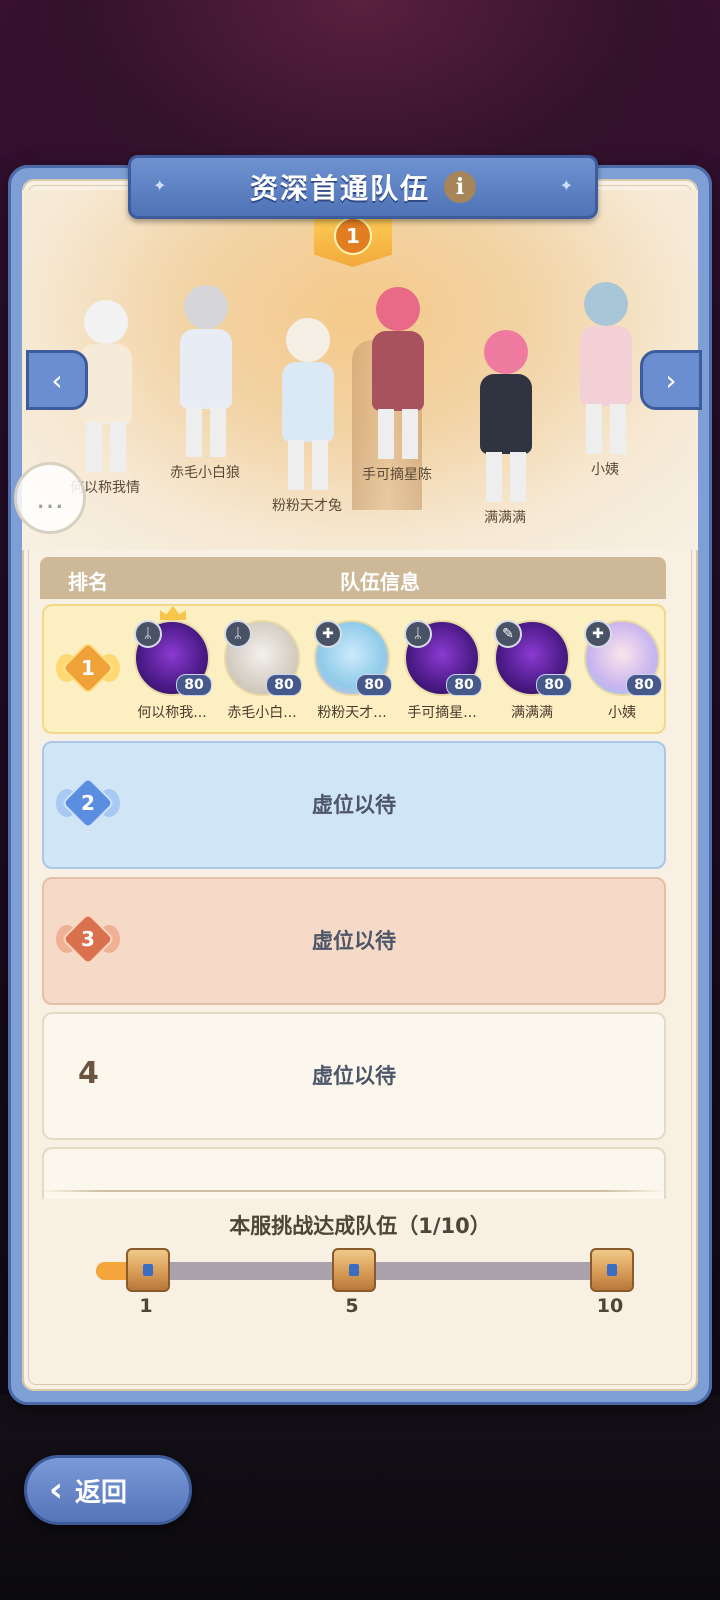 The image size is (720, 1600). Describe the element at coordinates (307, 506) in the screenshot. I see `character-name: 粉粉天才兔` at that location.